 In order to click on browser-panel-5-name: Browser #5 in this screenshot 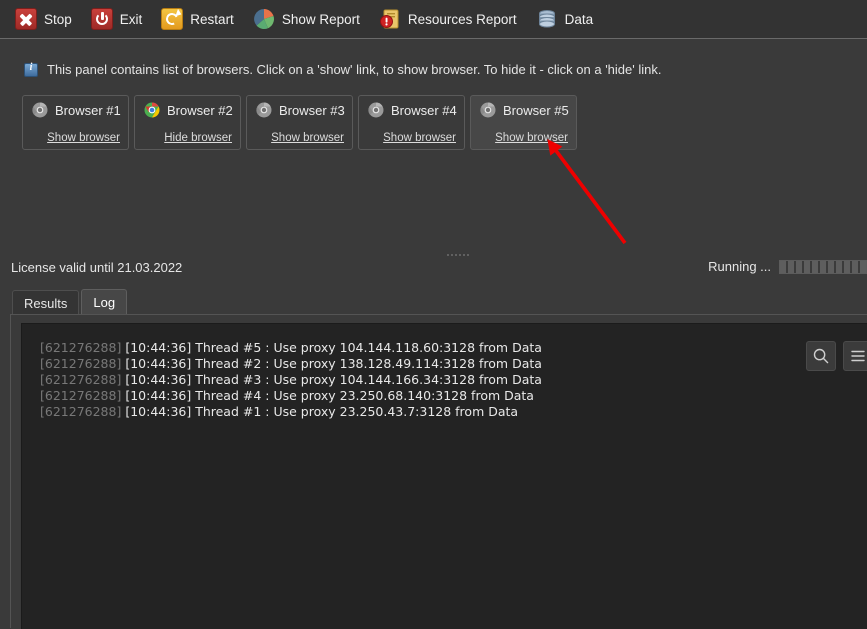, I will do `click(536, 110)`.